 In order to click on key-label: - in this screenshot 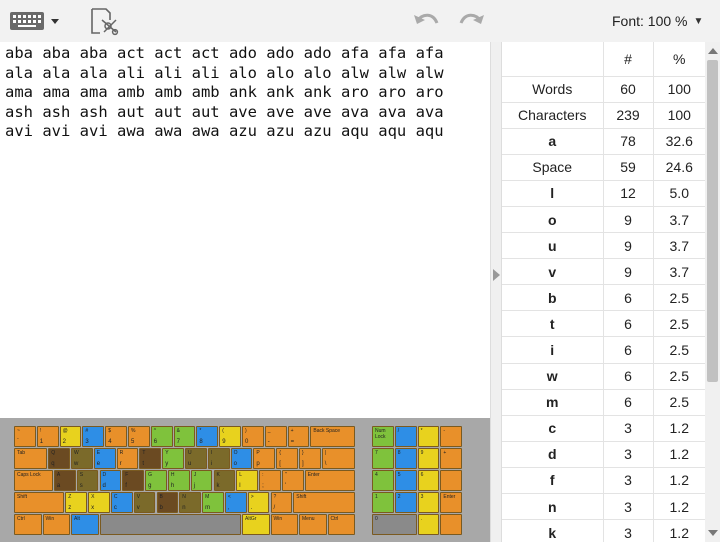, I will do `click(444, 431)`.